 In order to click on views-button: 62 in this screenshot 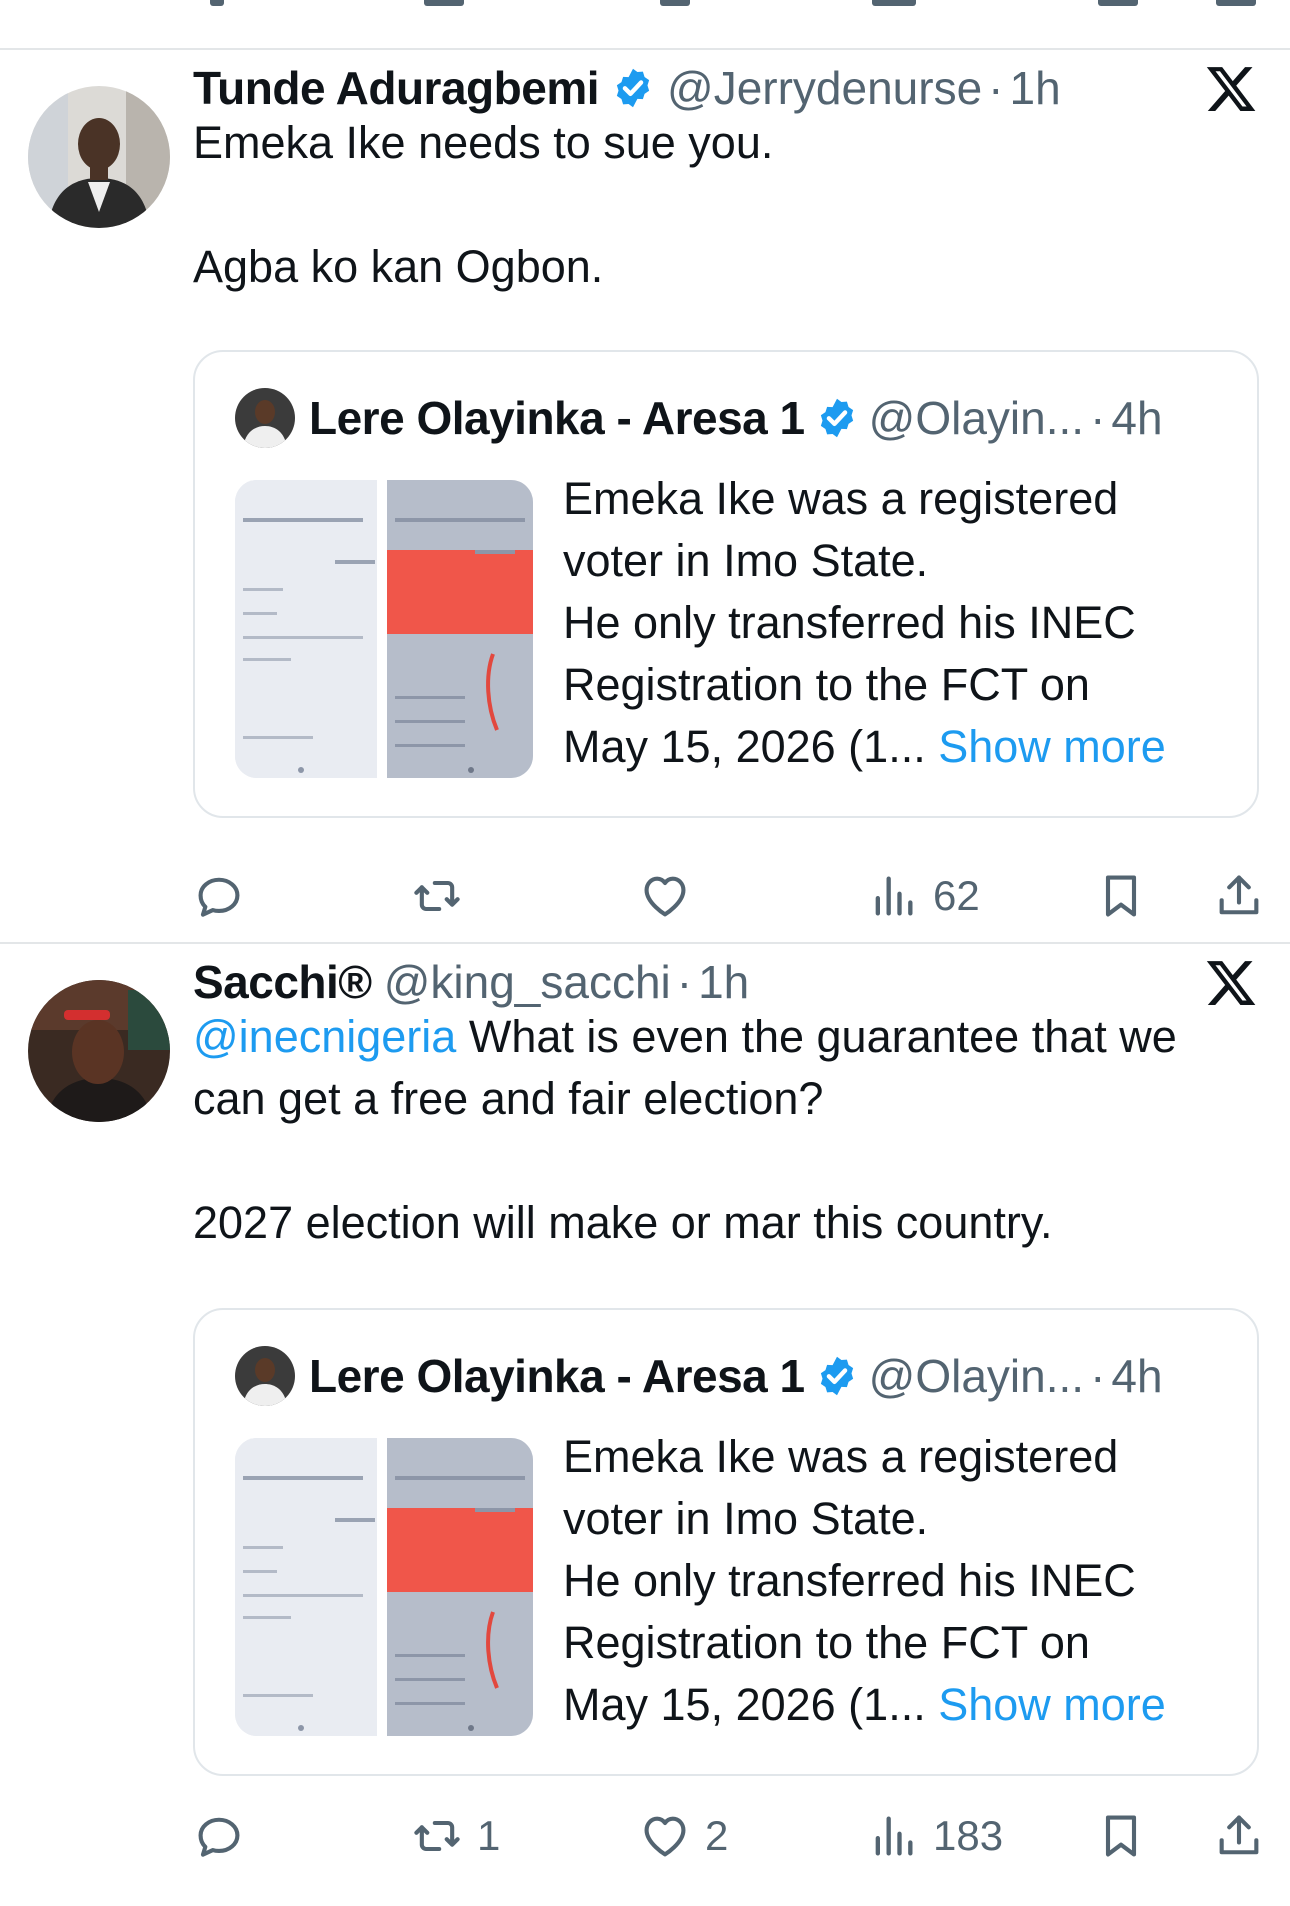, I will do `click(923, 896)`.